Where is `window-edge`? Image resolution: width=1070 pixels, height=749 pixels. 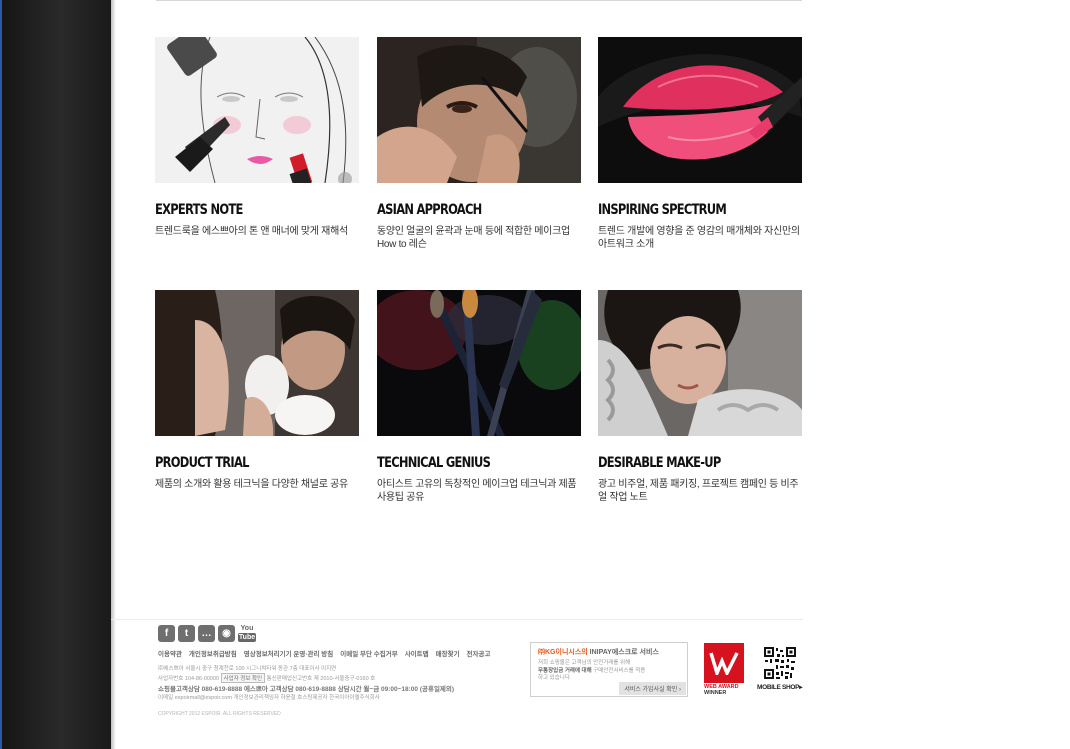
window-edge is located at coordinates (1, 374).